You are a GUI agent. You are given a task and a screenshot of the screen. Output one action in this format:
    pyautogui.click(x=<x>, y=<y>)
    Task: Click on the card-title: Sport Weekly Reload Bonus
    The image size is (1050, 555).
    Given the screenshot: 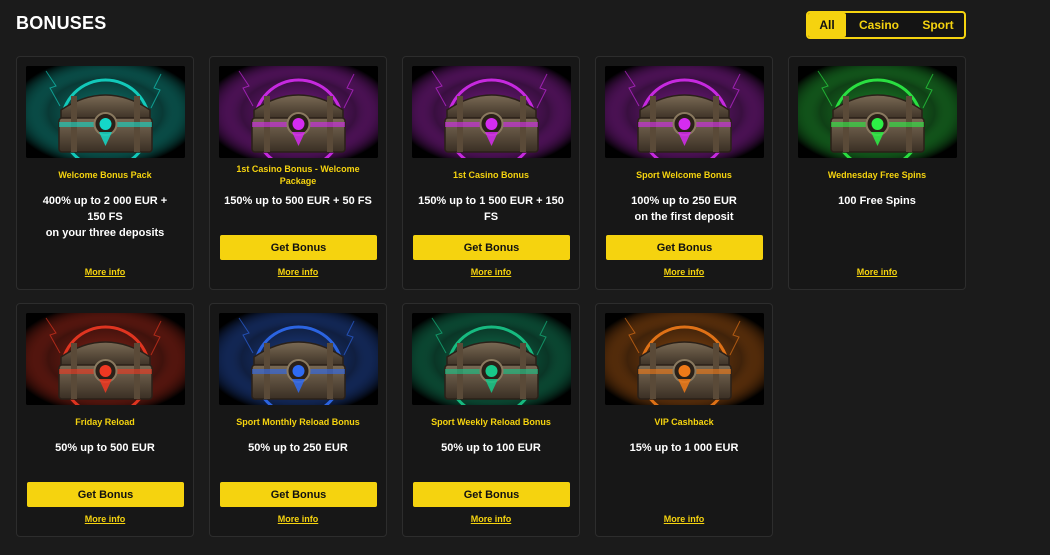 What is the action you would take?
    pyautogui.click(x=491, y=422)
    